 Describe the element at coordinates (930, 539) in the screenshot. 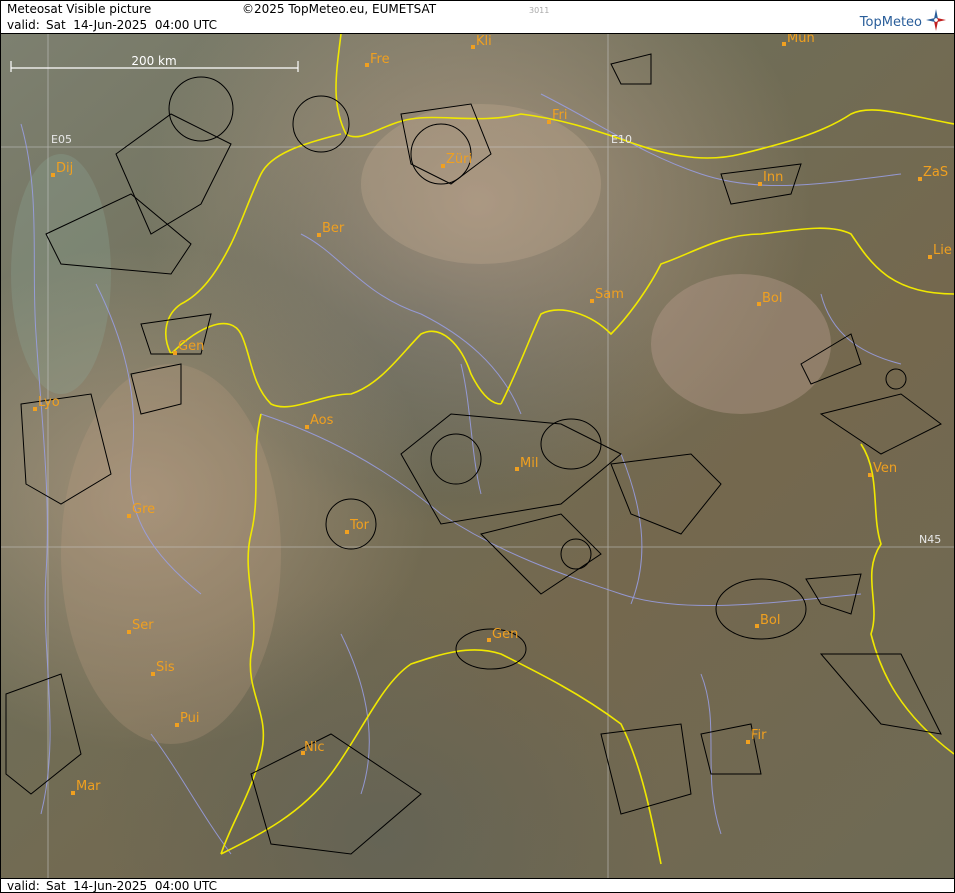

I see `grid-label: N45` at that location.